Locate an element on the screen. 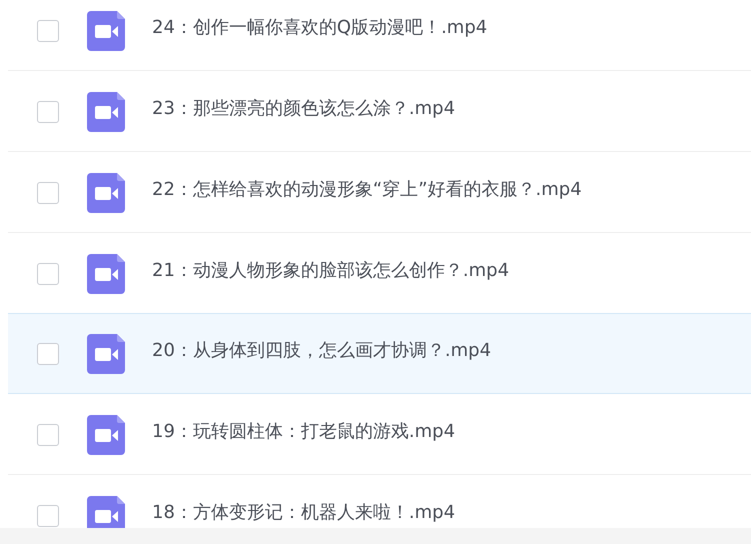 The image size is (751, 544). file-name: 23：那些漂亮的颜色该怎么涂？.mp4 is located at coordinates (304, 109).